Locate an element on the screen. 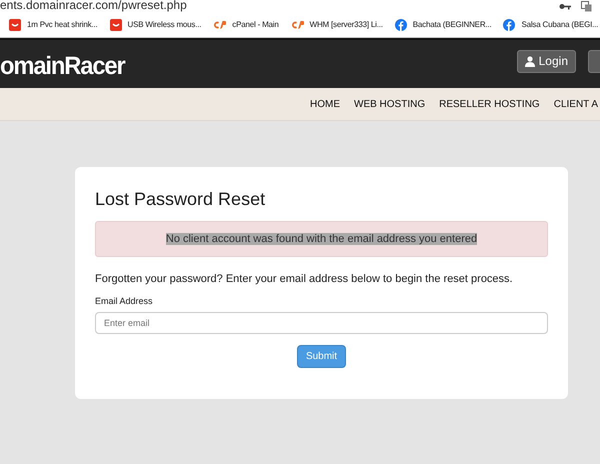  field-label: Email Address is located at coordinates (124, 301).